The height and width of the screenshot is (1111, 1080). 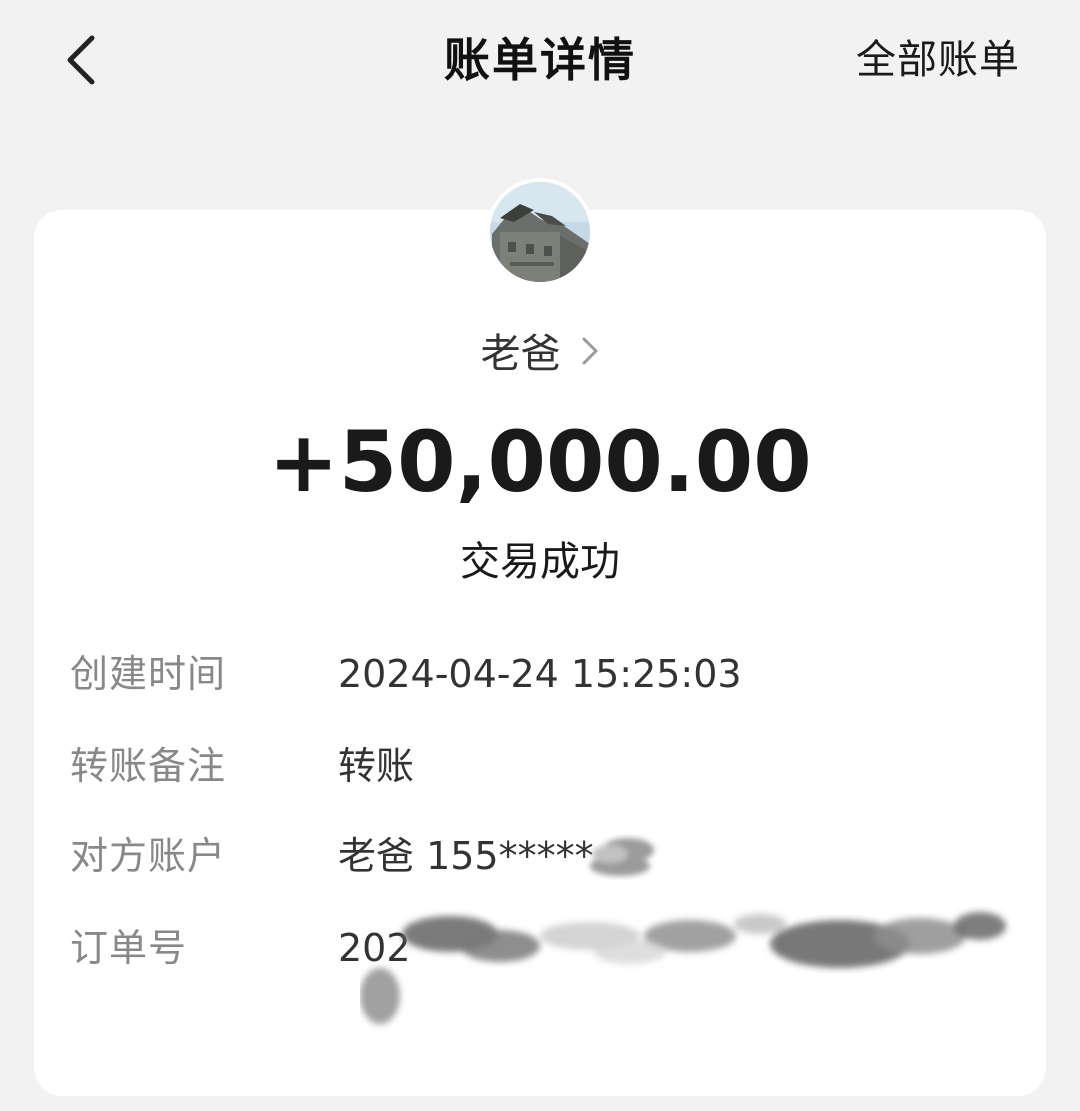 What do you see at coordinates (148, 766) in the screenshot?
I see `detail-label: 转账备注` at bounding box center [148, 766].